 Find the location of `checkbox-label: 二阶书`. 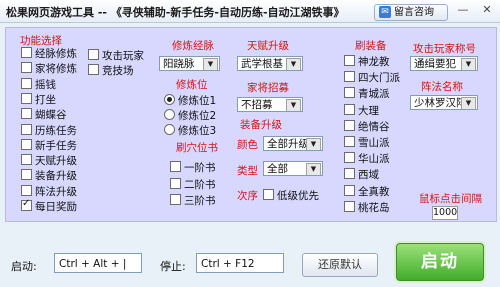

checkbox-label: 二阶书 is located at coordinates (200, 184).